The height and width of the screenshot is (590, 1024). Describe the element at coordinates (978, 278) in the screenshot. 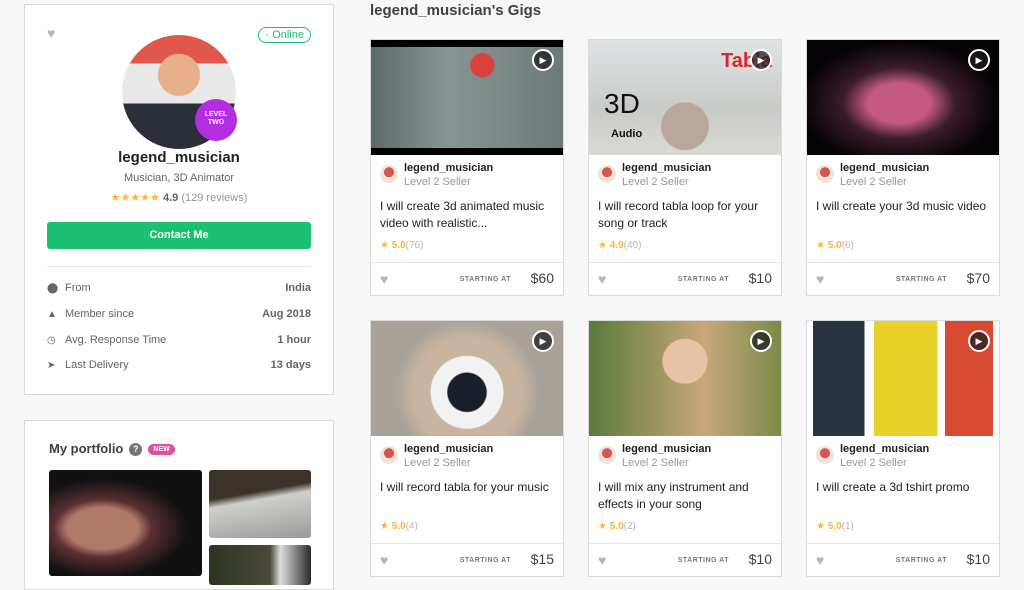

I see `gig-price: $70` at that location.